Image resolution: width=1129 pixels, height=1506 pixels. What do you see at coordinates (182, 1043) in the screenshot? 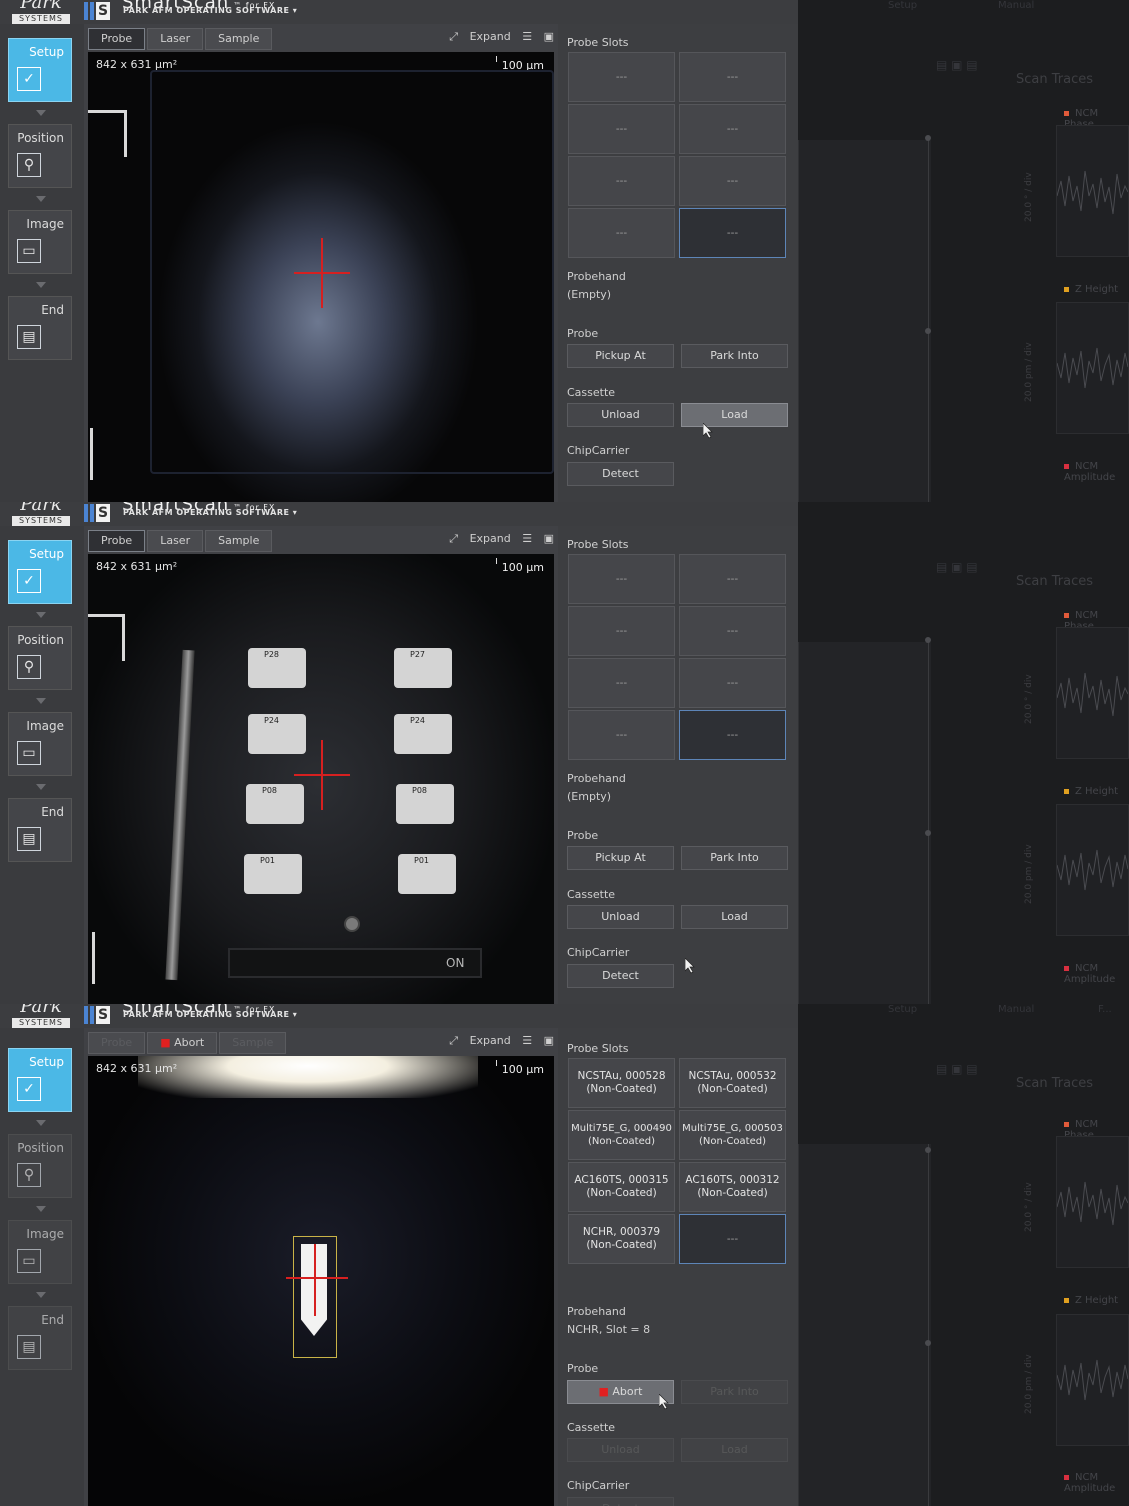
I see `abort-tab-button: ■ Abort` at bounding box center [182, 1043].